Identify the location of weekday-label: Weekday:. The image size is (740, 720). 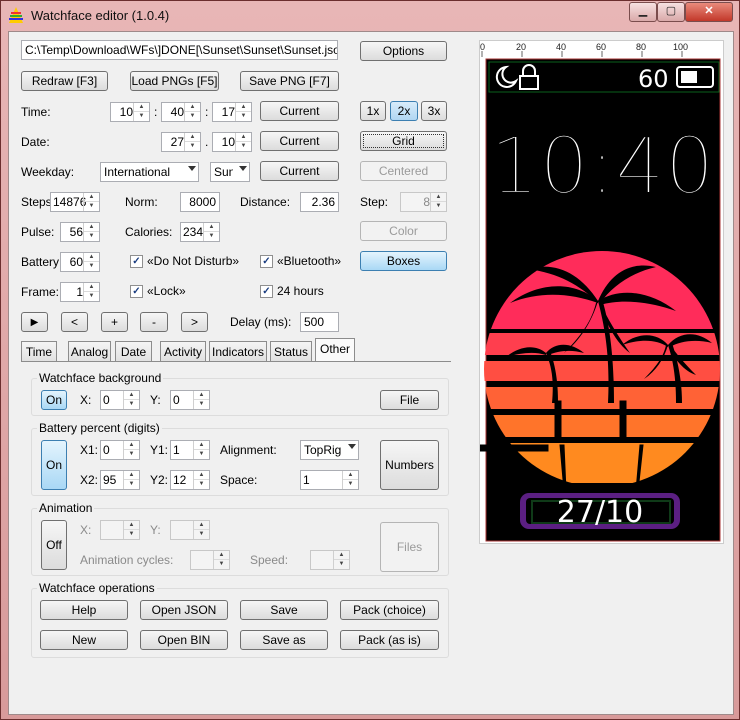
(48, 172).